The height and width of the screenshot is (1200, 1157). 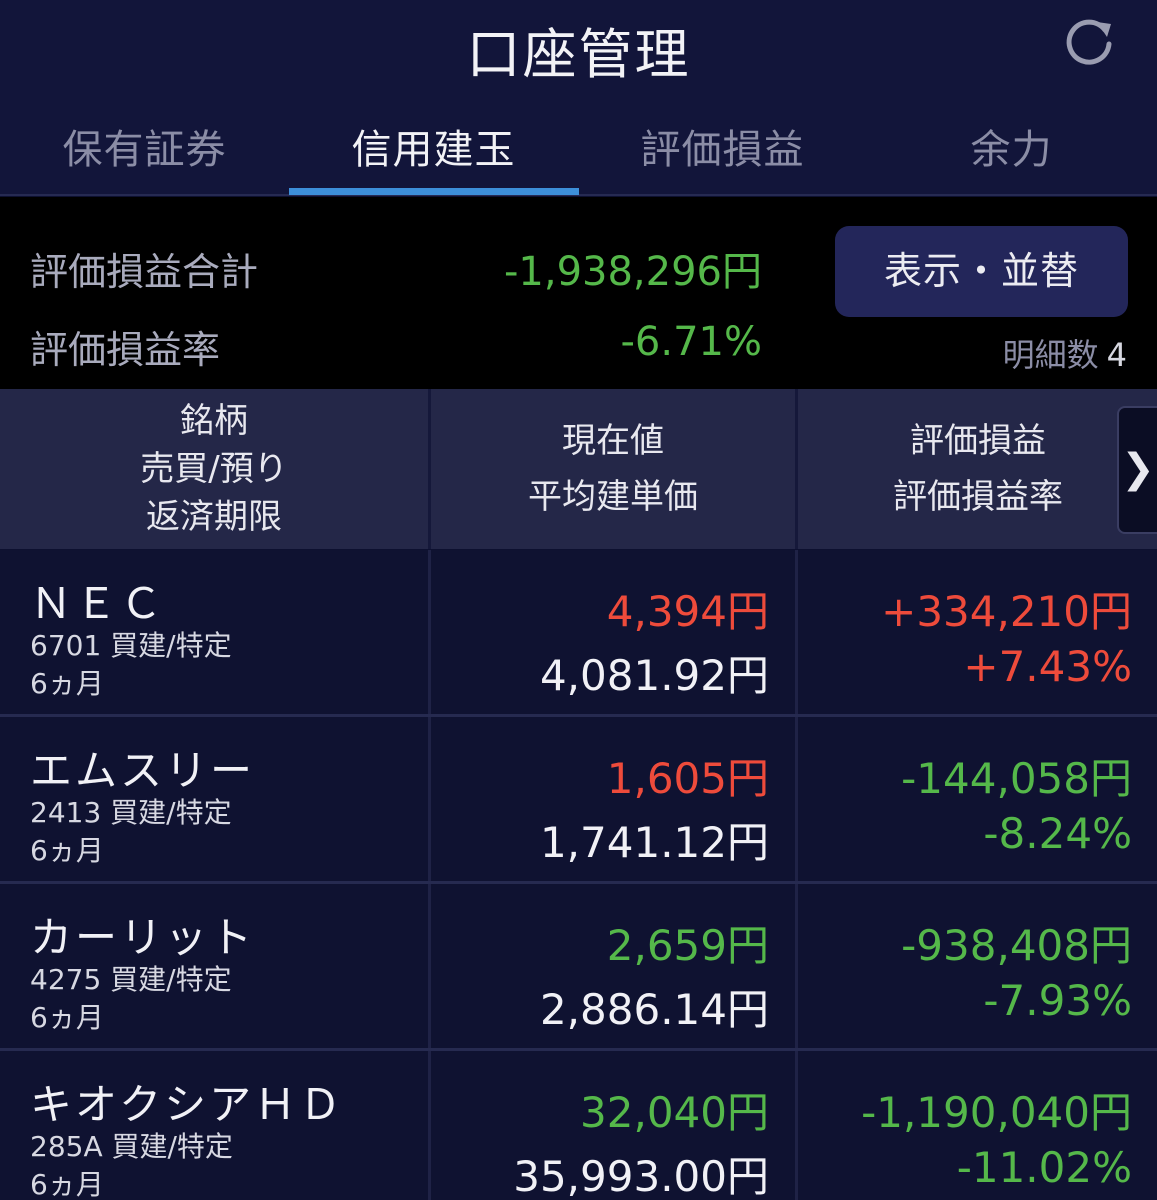 What do you see at coordinates (1137, 470) in the screenshot?
I see `chevron-right-icon: ❯` at bounding box center [1137, 470].